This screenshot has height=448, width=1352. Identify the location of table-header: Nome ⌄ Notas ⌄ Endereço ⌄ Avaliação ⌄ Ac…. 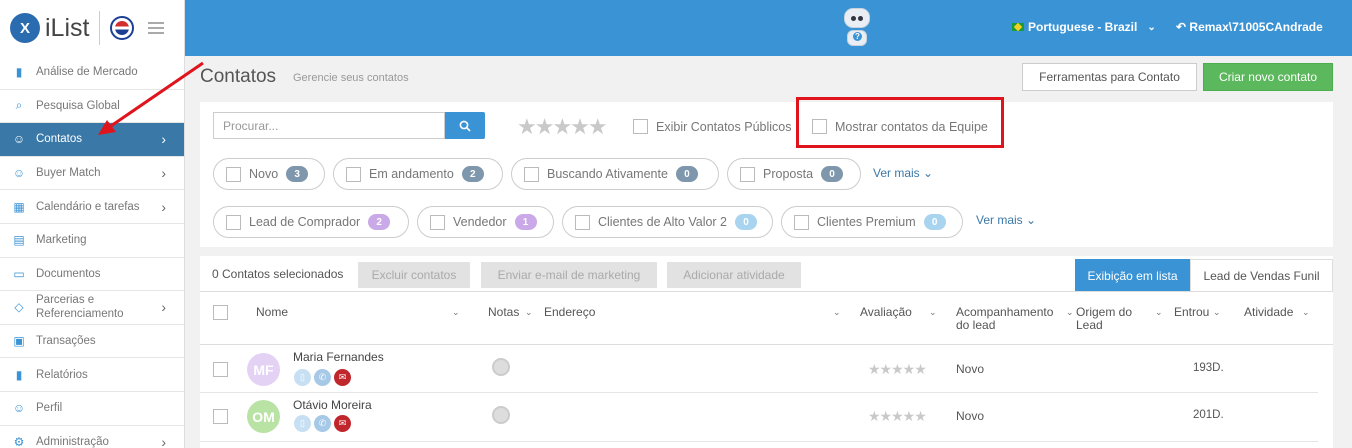
(766, 318).